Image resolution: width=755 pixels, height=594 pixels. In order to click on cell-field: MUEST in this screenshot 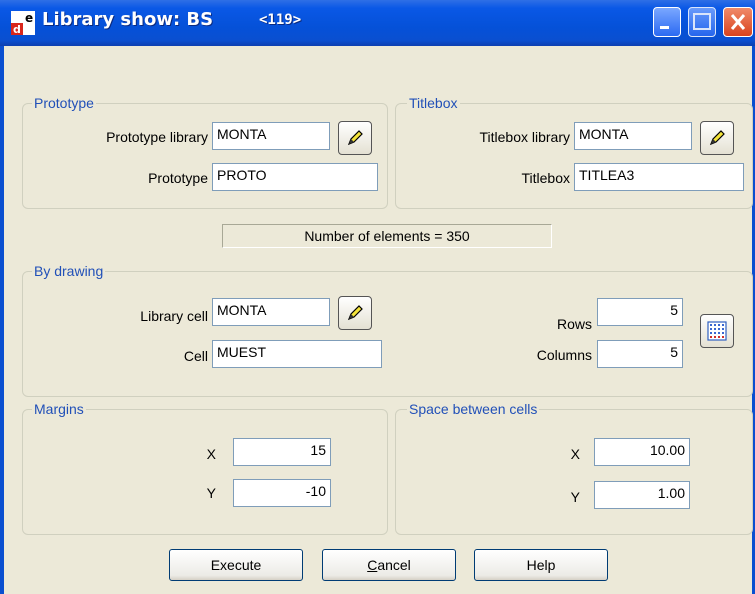, I will do `click(297, 354)`.